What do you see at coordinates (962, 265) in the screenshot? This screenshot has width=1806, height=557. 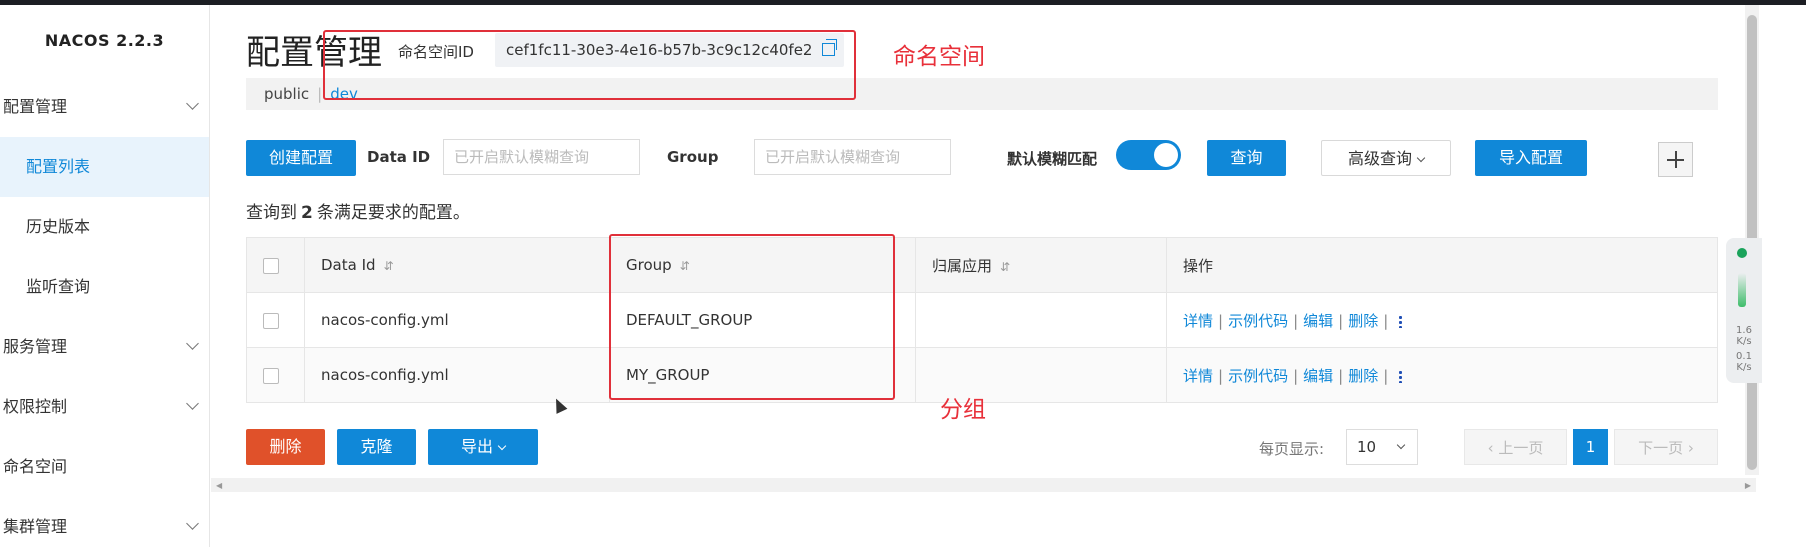 I see `column-label: 归属应用` at bounding box center [962, 265].